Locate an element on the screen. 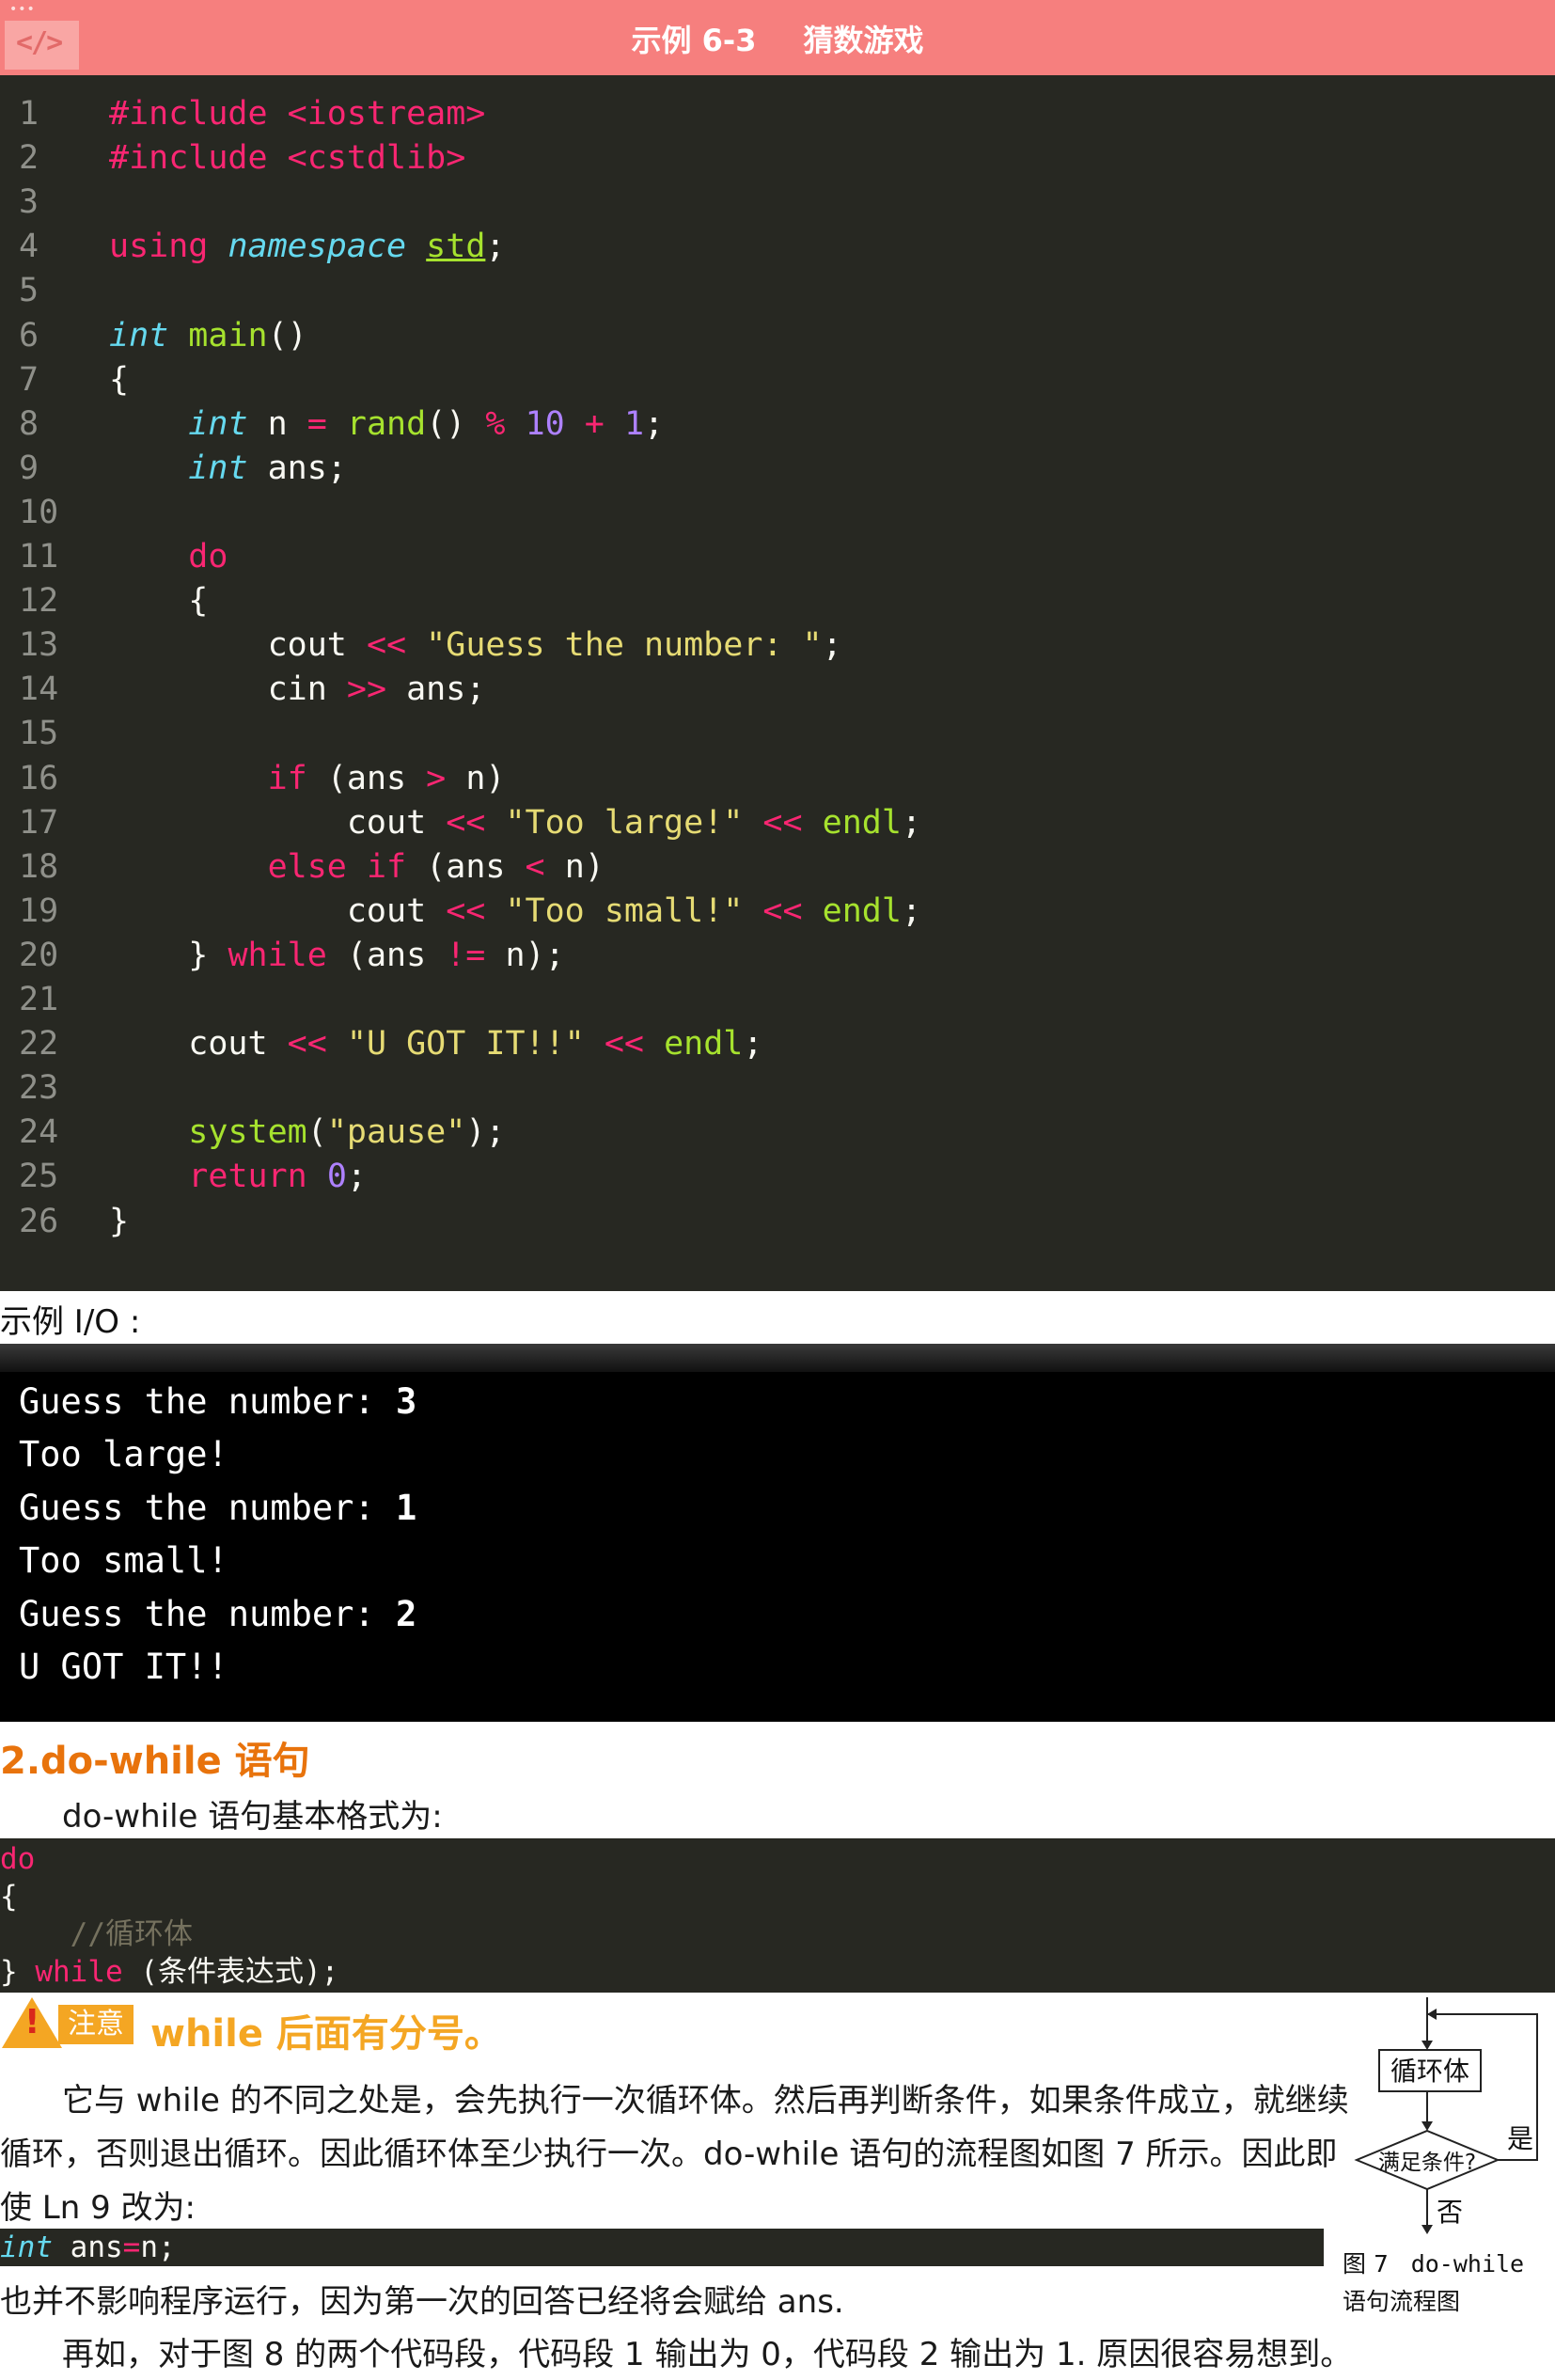  code-line: 8 int n = rand() % 10 + 1; is located at coordinates (332, 424).